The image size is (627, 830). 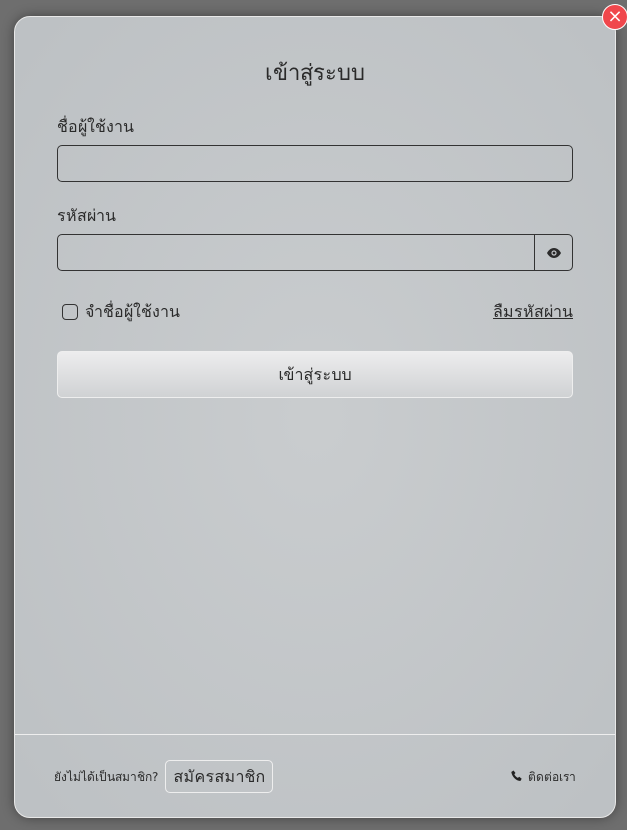 What do you see at coordinates (315, 74) in the screenshot?
I see `dialog-title: เข้าสู่ระบบ` at bounding box center [315, 74].